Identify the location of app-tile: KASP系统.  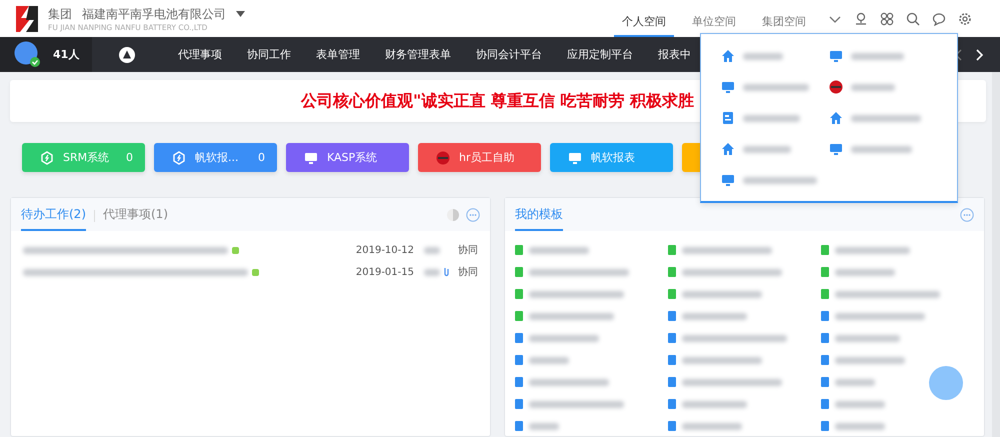
(347, 157).